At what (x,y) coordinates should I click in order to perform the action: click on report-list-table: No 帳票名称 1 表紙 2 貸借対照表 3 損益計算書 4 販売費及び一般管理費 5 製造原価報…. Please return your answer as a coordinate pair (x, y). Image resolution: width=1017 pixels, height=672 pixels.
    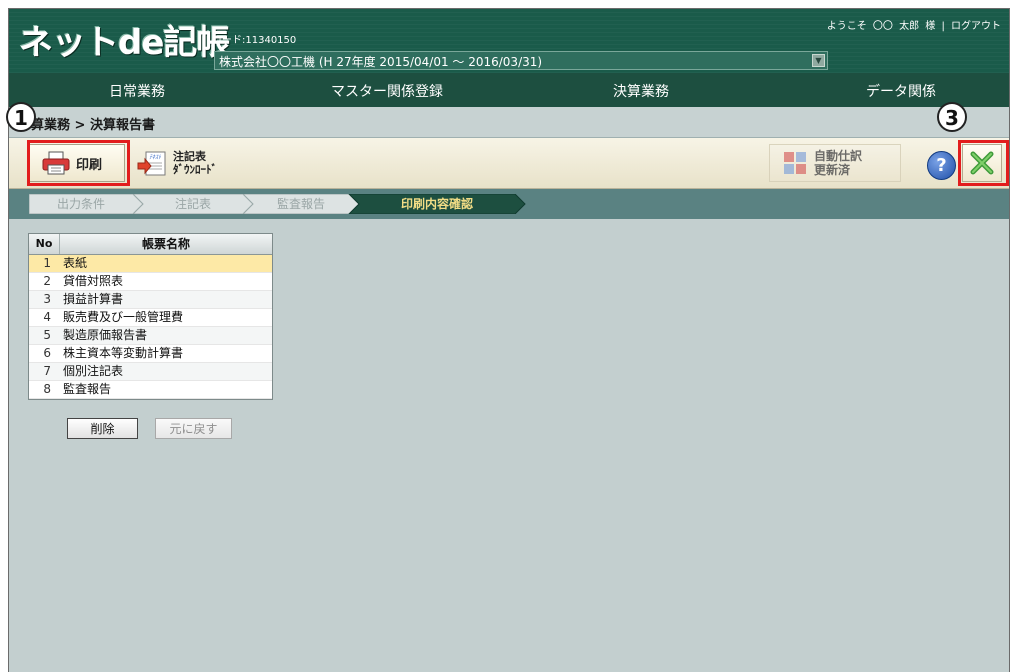
    Looking at the image, I should click on (150, 316).